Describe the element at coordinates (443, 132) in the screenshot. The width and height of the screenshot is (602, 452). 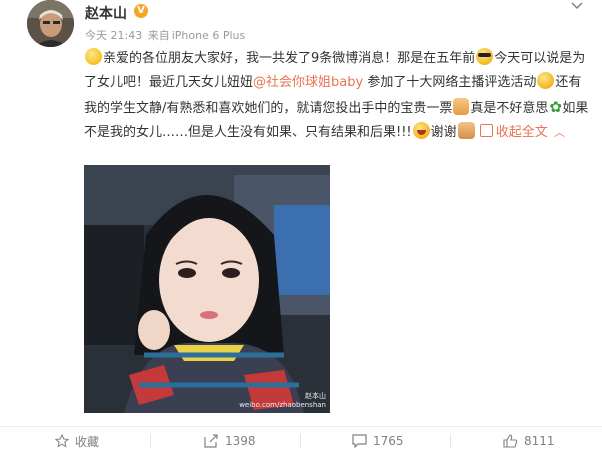
I see `text-segment-7: 谢谢` at that location.